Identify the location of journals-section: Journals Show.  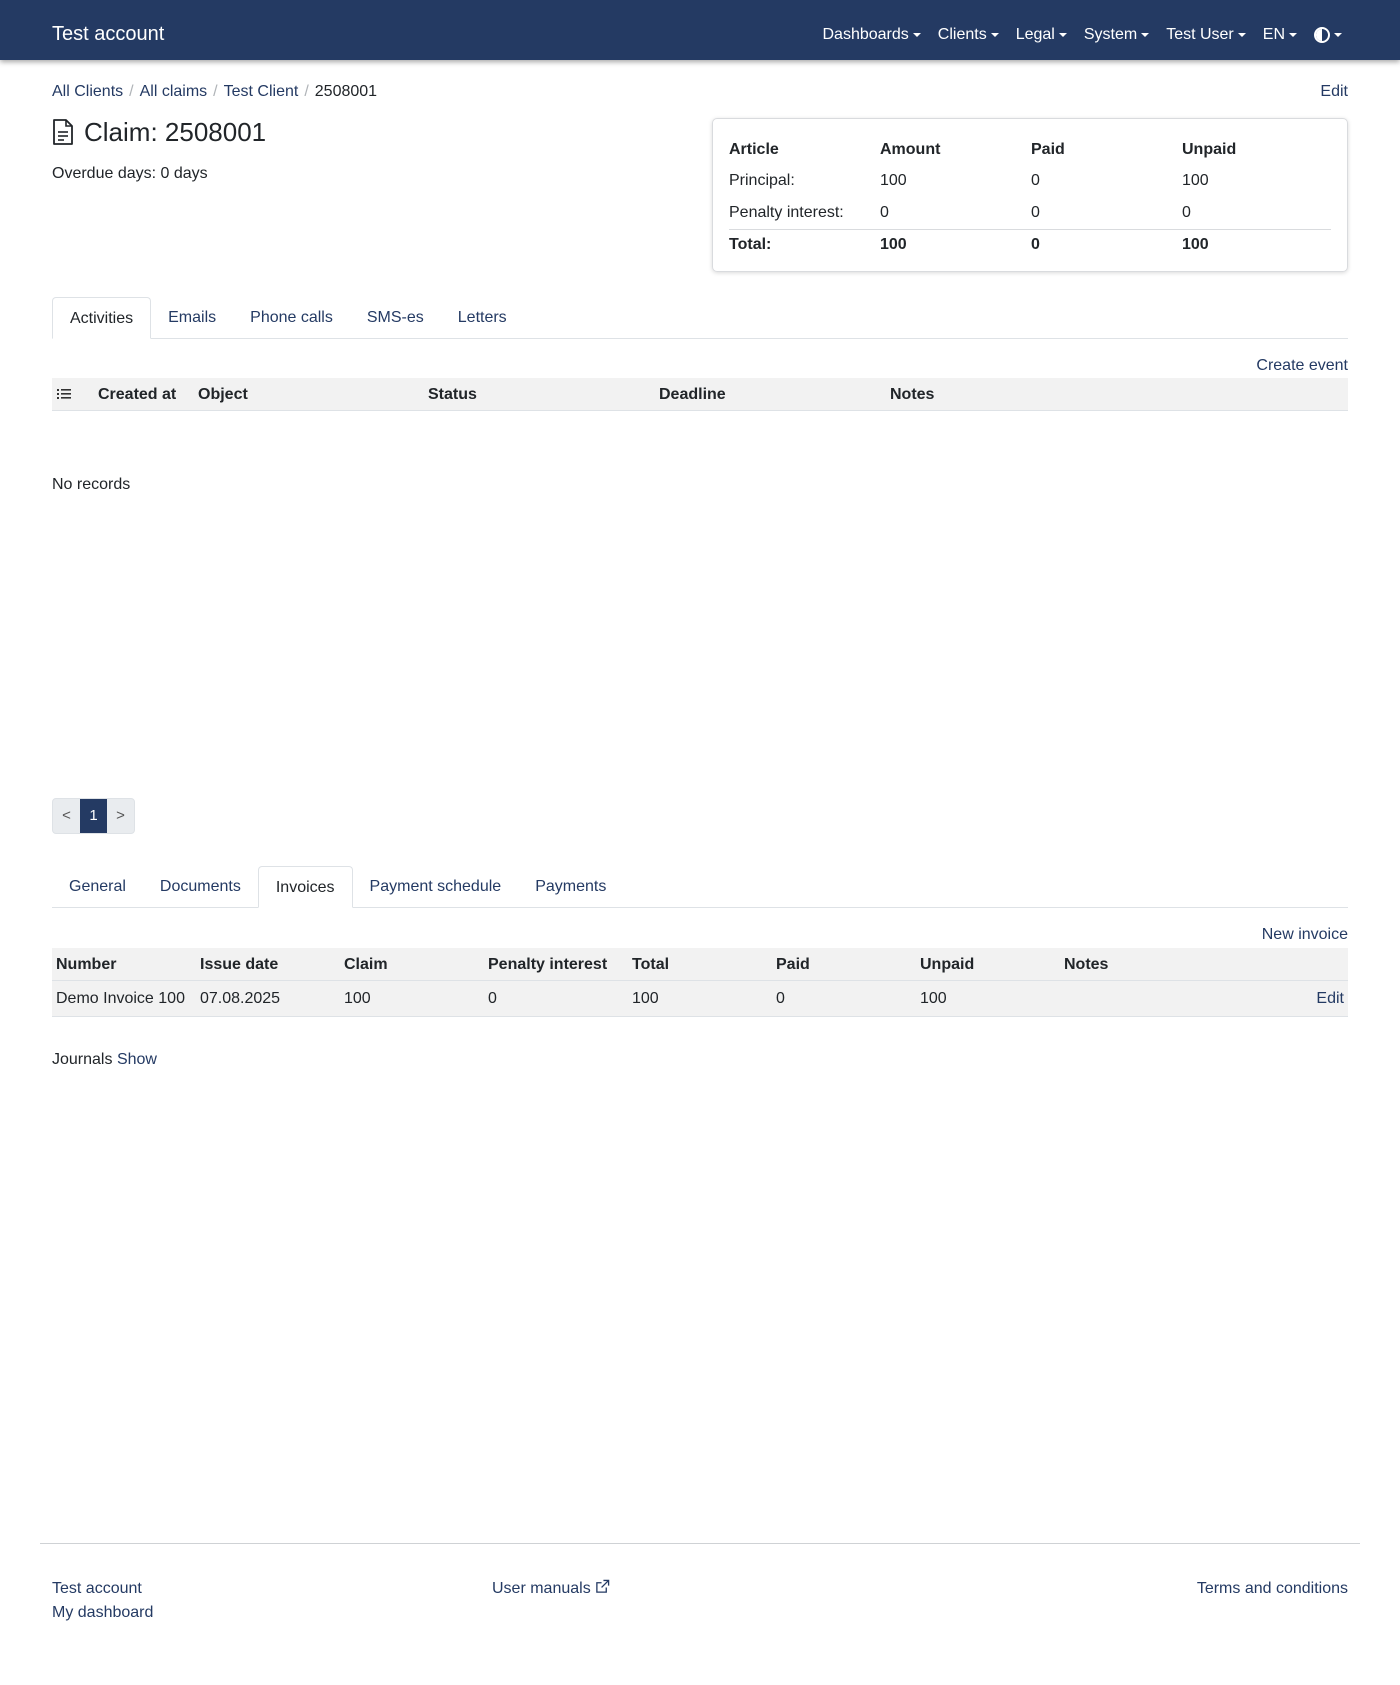
(104, 1060).